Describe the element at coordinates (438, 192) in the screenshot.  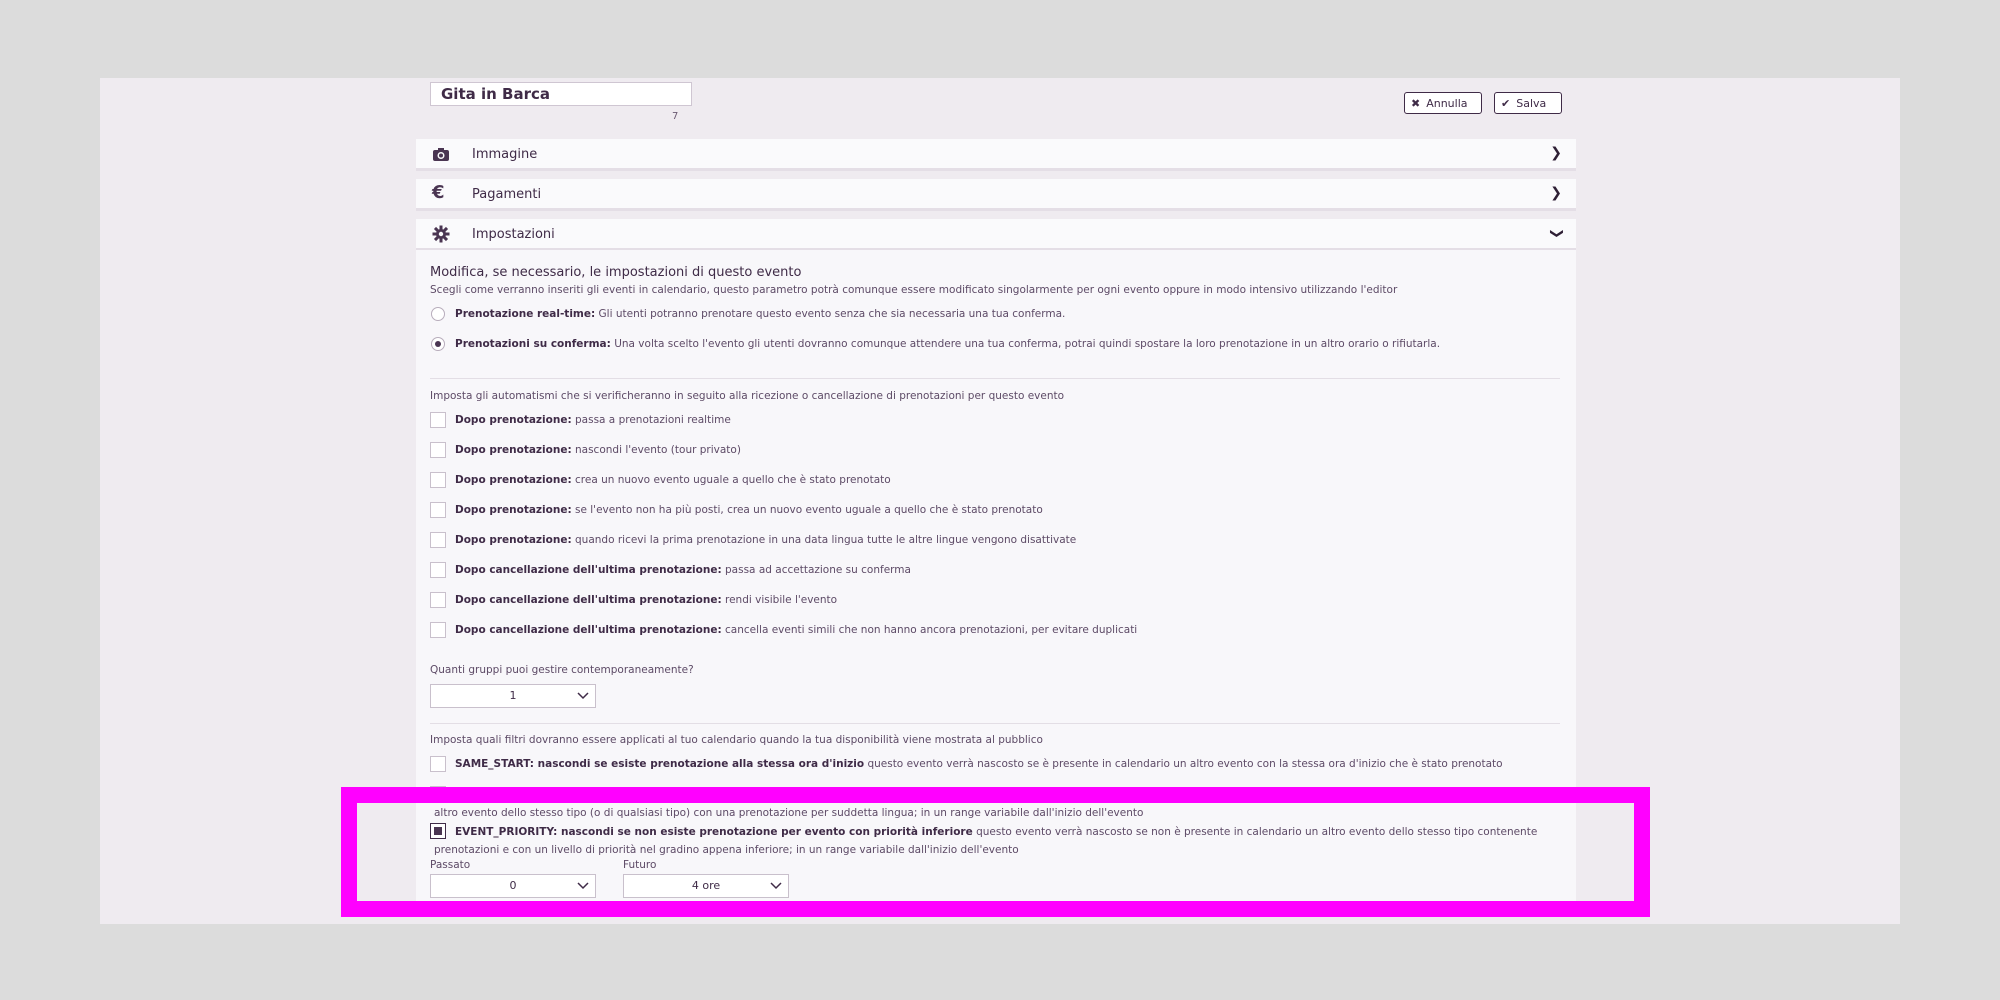
I see `euro-icon: €` at that location.